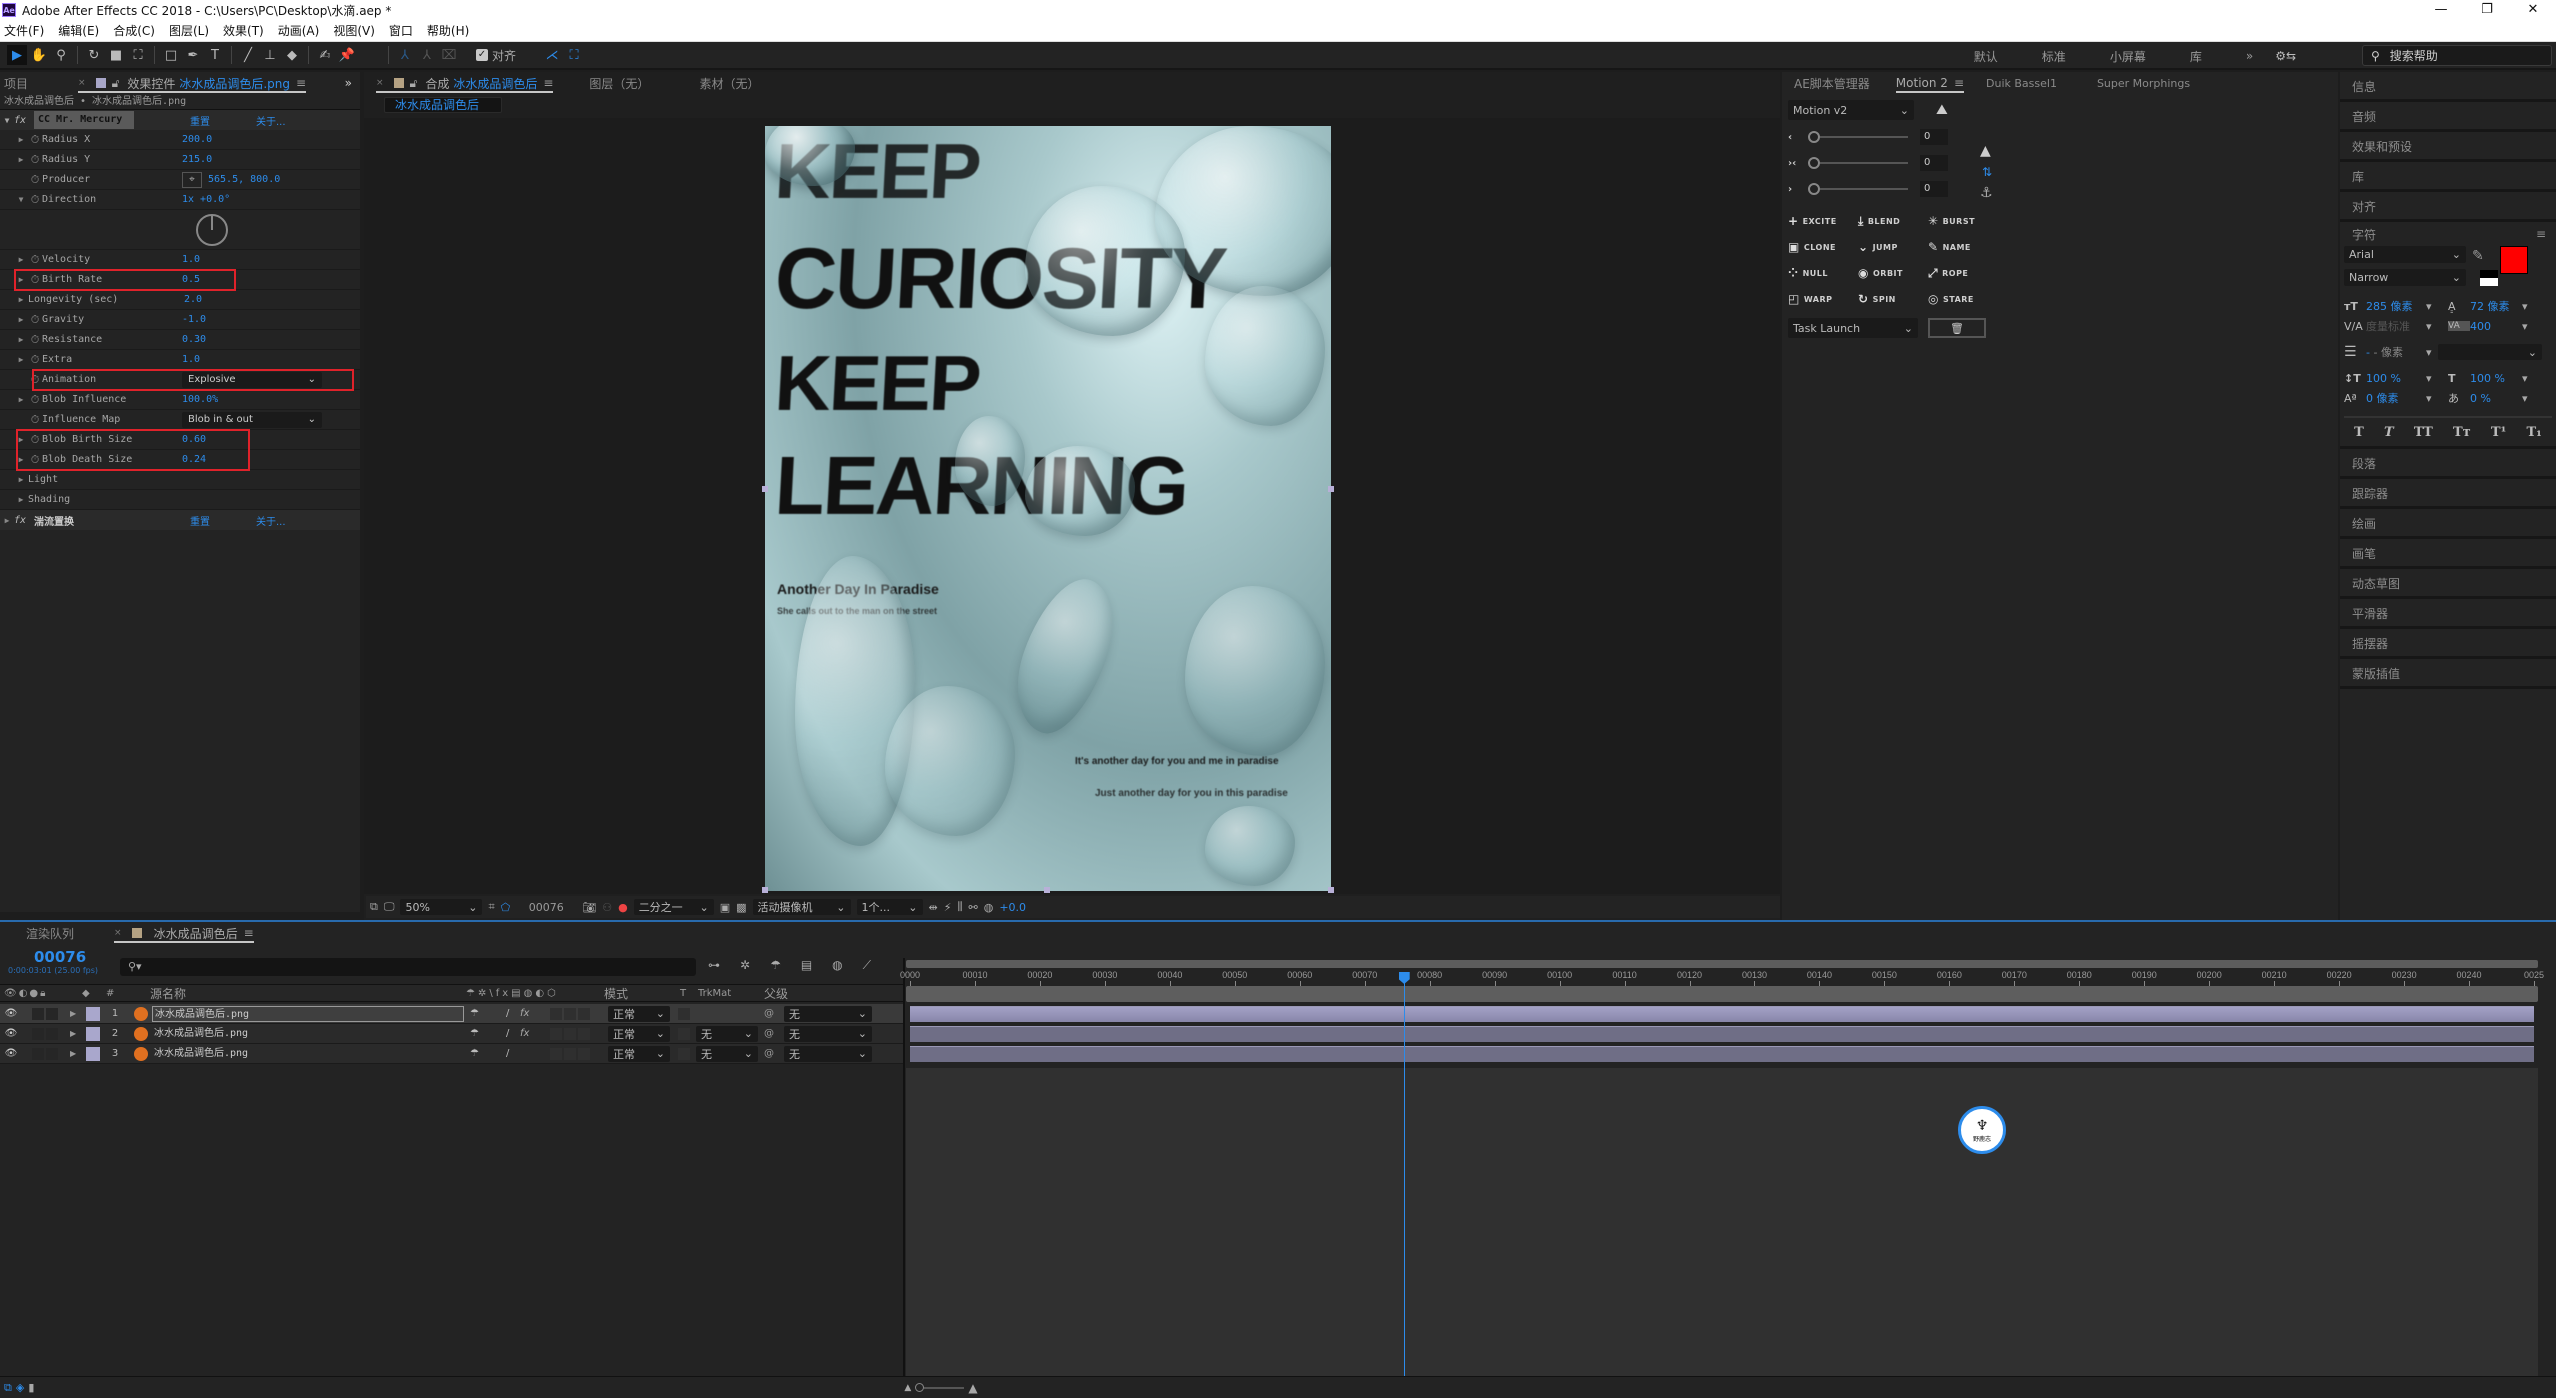  Describe the element at coordinates (449, 55) in the screenshot. I see `view-axis-icon: ⌧` at that location.